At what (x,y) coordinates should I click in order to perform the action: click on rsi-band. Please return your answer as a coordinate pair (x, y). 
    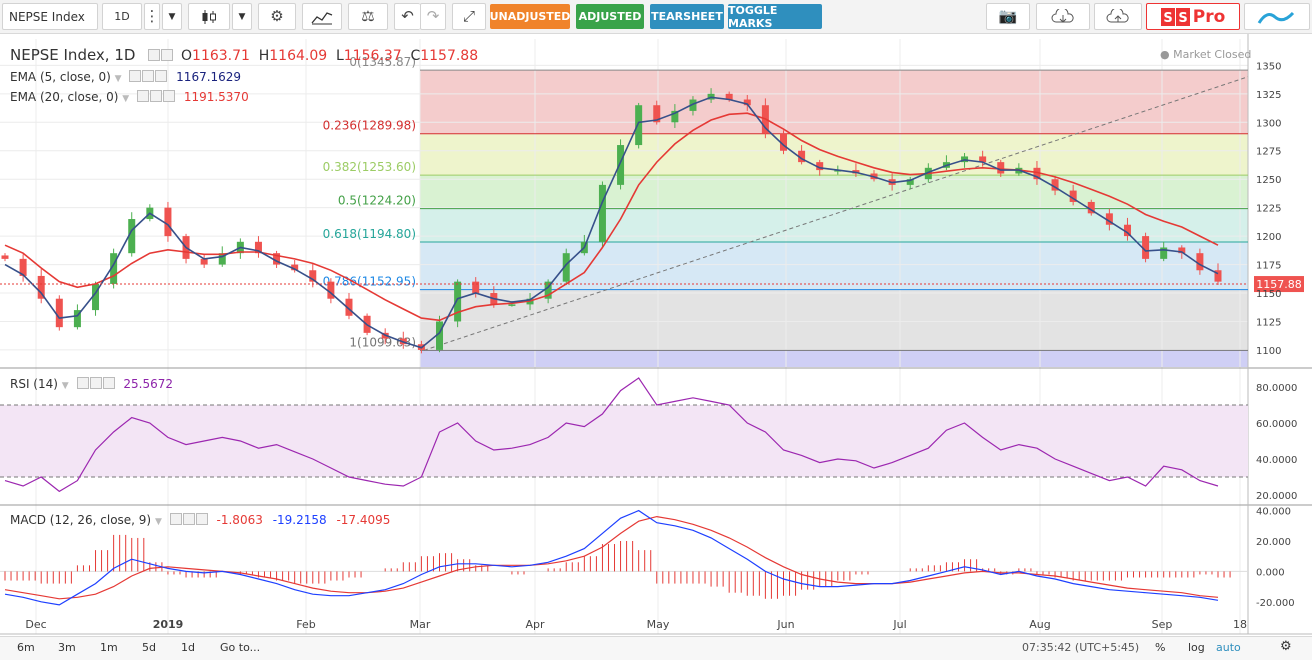
    Looking at the image, I should click on (624, 441).